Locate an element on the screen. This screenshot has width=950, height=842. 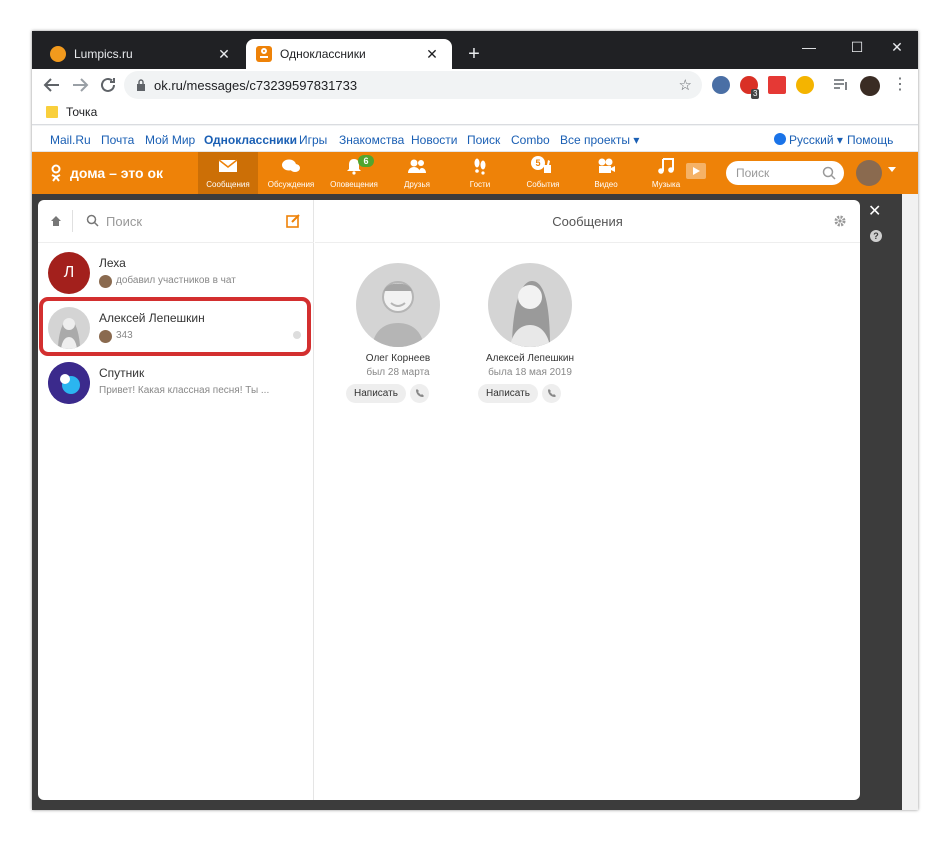
participant-name: Алексей Лепешкин is located at coordinates (530, 358).